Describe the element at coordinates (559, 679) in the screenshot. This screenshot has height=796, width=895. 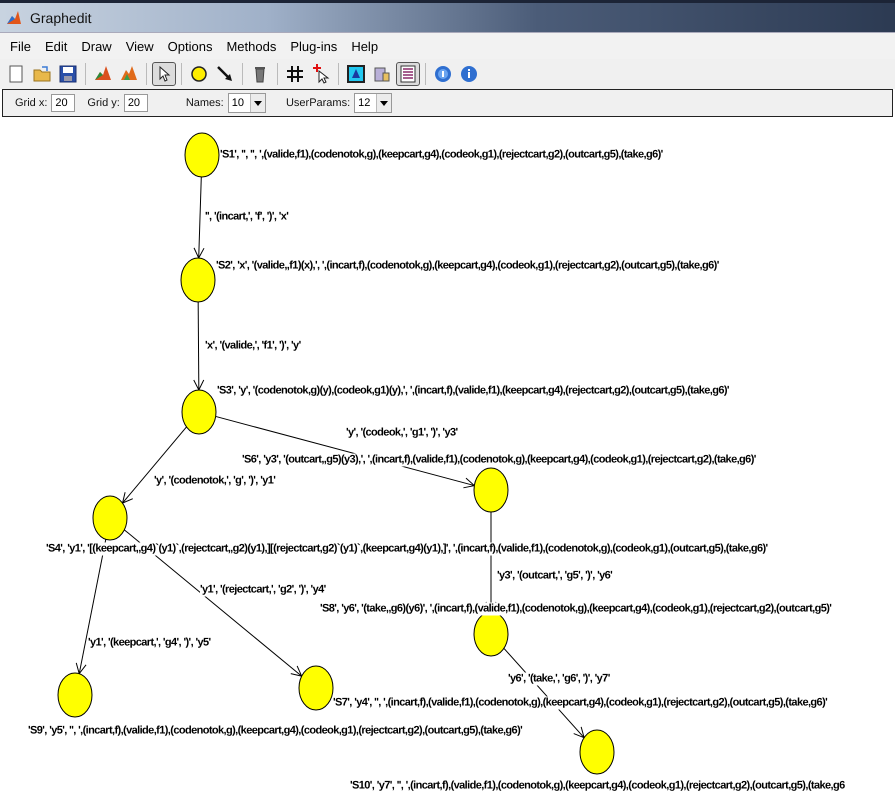
I see `edge-label: 'y6', '(take,', 'g6', ')', 'y7'` at that location.